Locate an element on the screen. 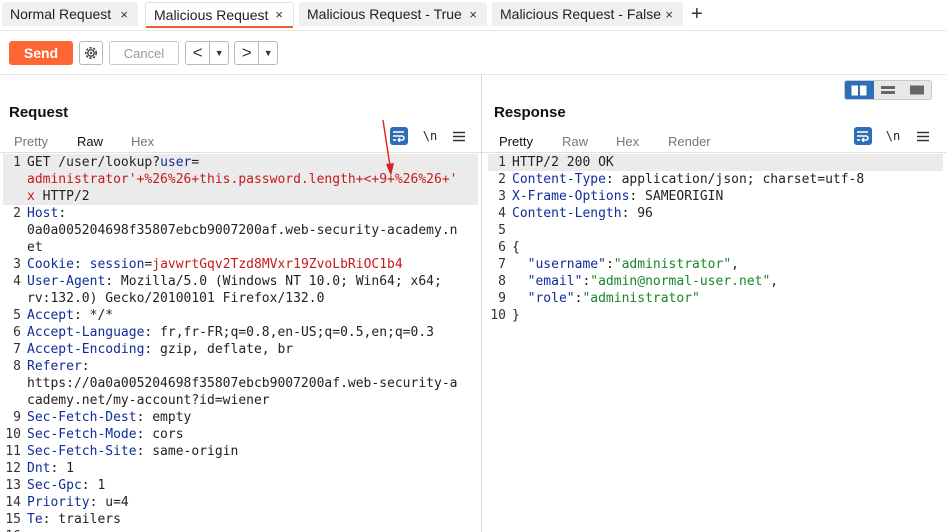 Image resolution: width=946 pixels, height=532 pixels. response-tab-render: Render is located at coordinates (689, 141).